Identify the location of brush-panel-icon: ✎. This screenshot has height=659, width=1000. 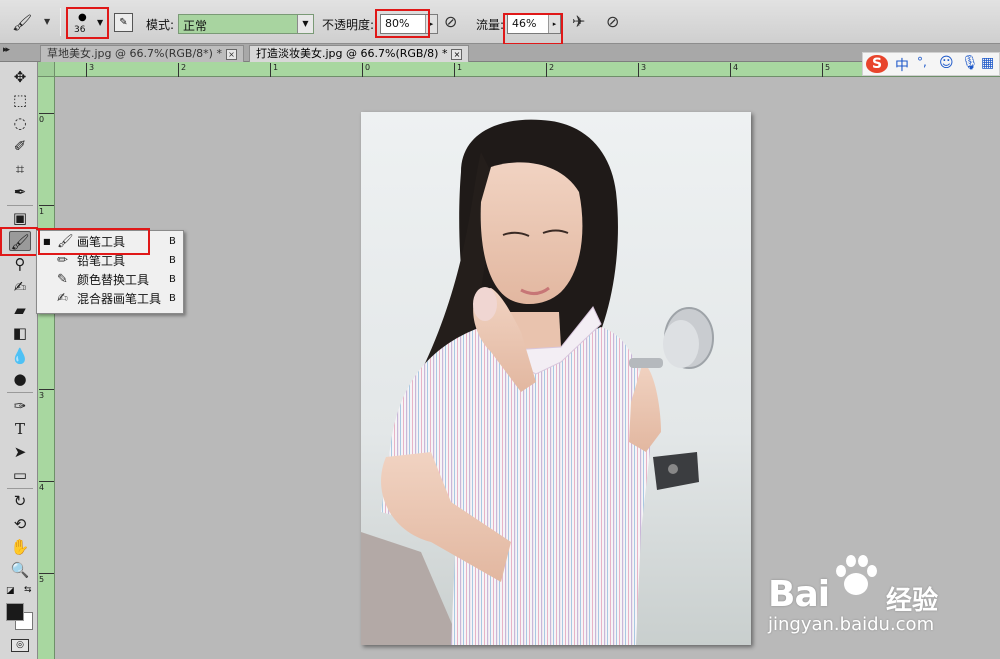
(123, 22).